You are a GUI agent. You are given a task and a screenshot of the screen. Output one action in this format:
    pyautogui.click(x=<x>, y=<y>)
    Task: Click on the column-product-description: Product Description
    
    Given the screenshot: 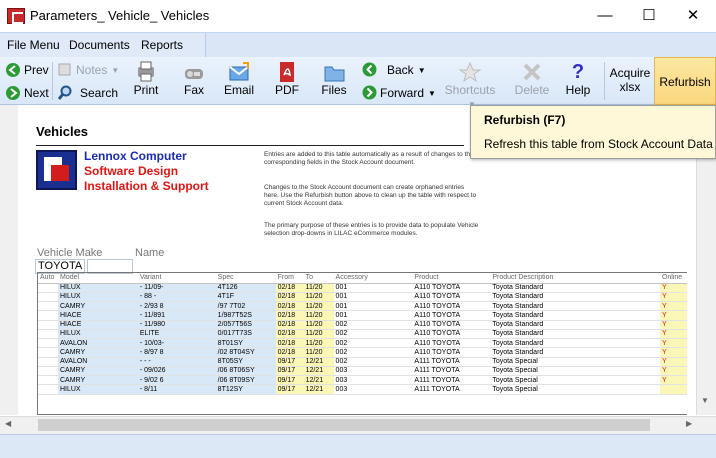 What is the action you would take?
    pyautogui.click(x=575, y=278)
    